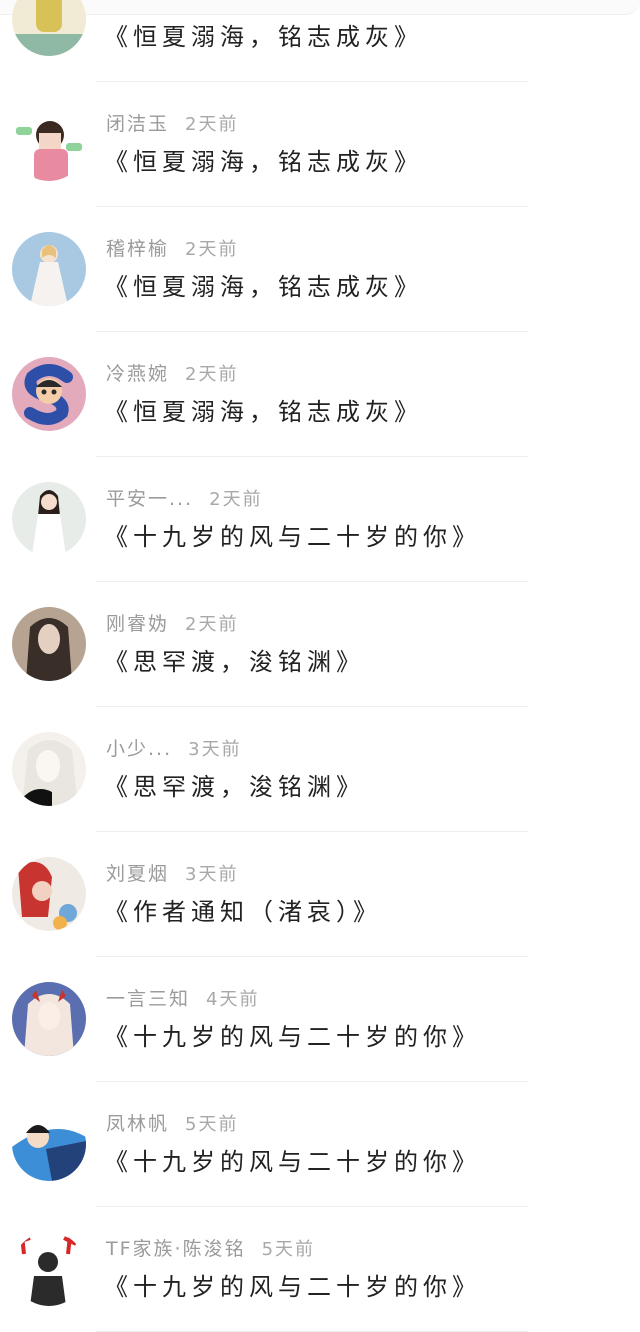 The height and width of the screenshot is (1332, 640). What do you see at coordinates (172, 249) in the screenshot?
I see `item-meta: 稽梓榆 2天前` at bounding box center [172, 249].